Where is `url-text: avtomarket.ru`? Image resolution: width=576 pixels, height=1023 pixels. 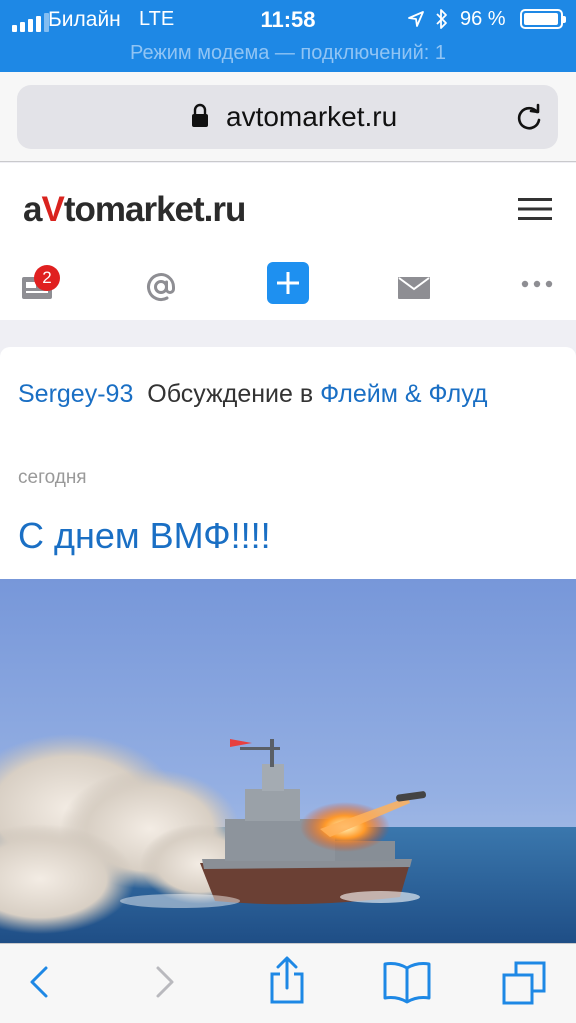
url-text: avtomarket.ru is located at coordinates (311, 117).